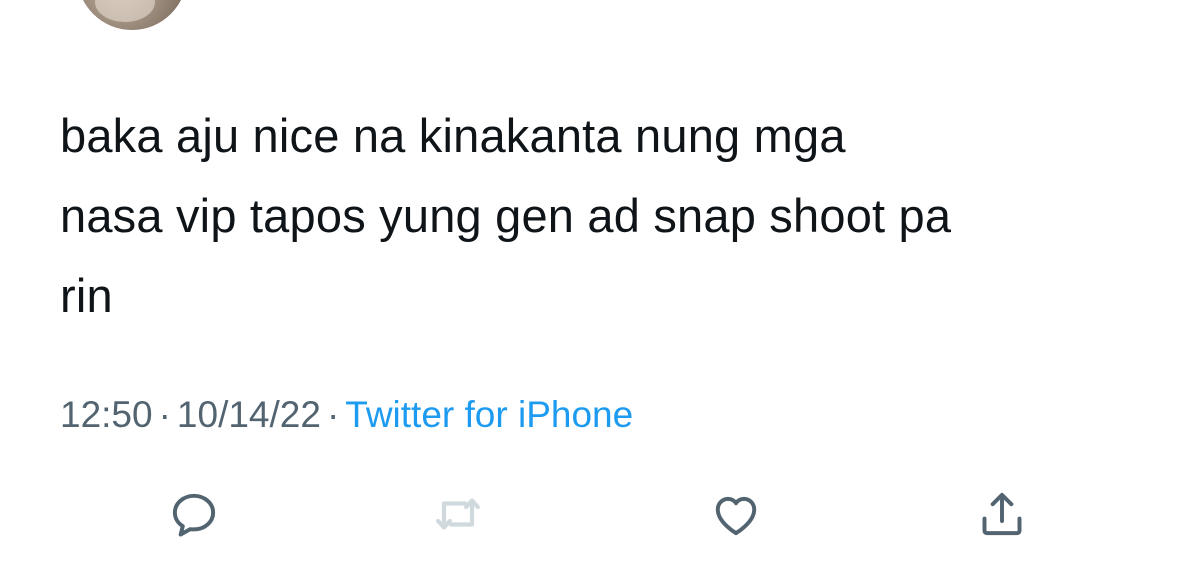 The width and height of the screenshot is (1200, 567). I want to click on tweet-metadata: 12:50 · 10/14/22 · Twitter for iPhone, so click(346, 415).